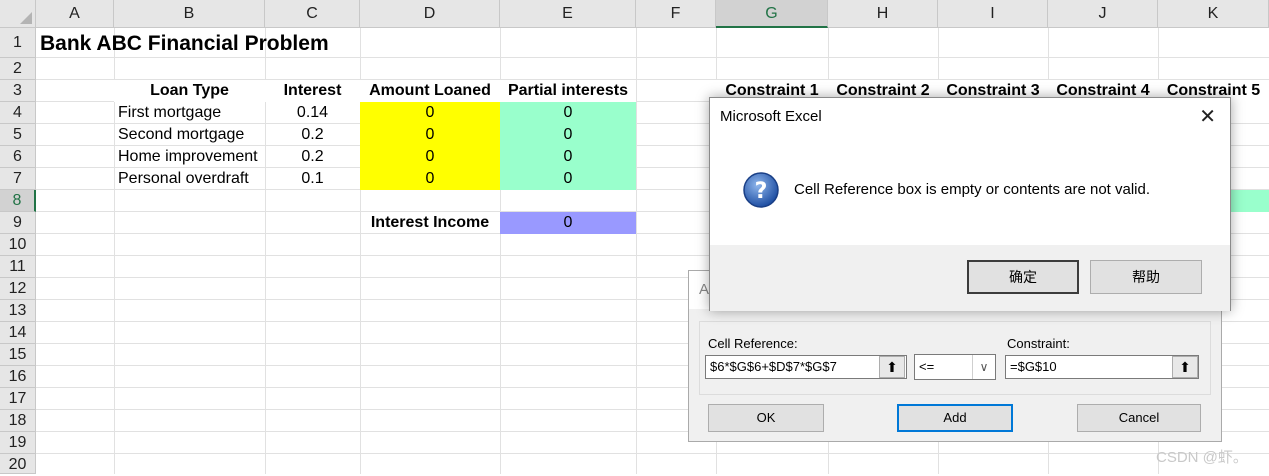 This screenshot has width=1269, height=476. Describe the element at coordinates (18, 179) in the screenshot. I see `row-header-7: 7` at that location.